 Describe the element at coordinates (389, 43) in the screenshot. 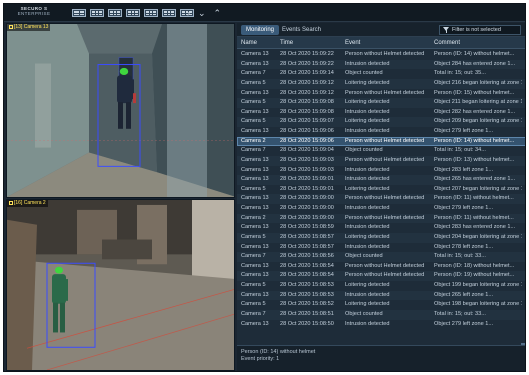

I see `column-header-event: Event` at that location.